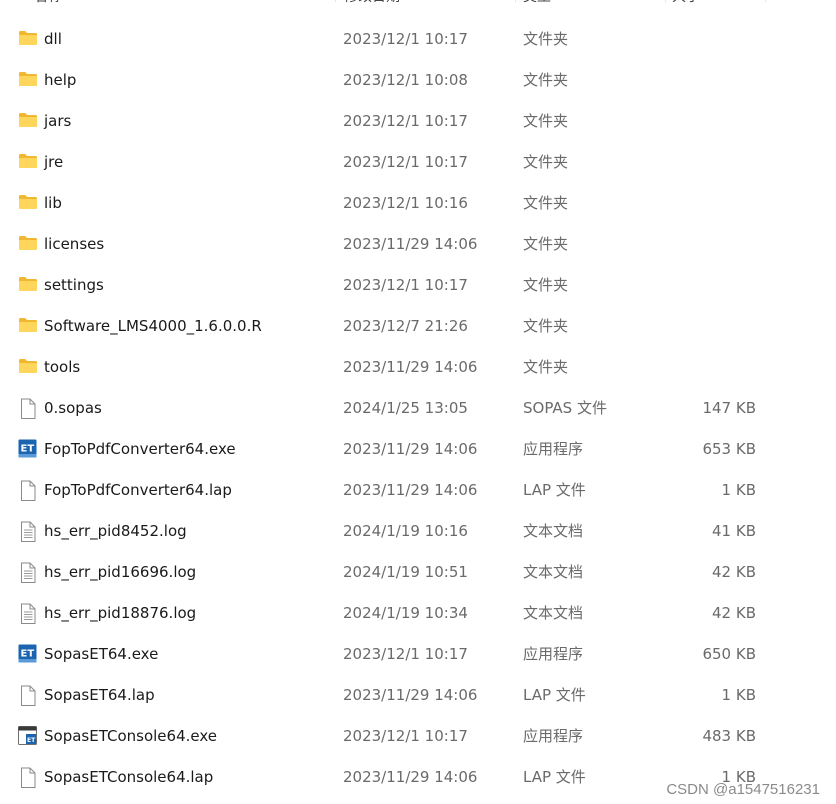  I want to click on file-row: help 2023/12/1 10:08 文件夹, so click(418, 80).